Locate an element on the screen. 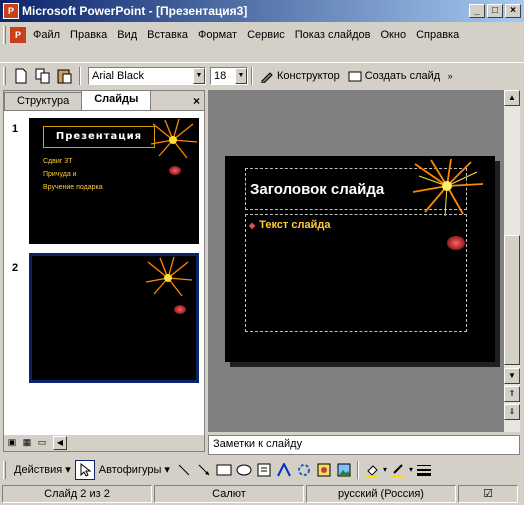 This screenshot has width=524, height=505. actions-menu-button: Действия ▾ is located at coordinates (42, 470).